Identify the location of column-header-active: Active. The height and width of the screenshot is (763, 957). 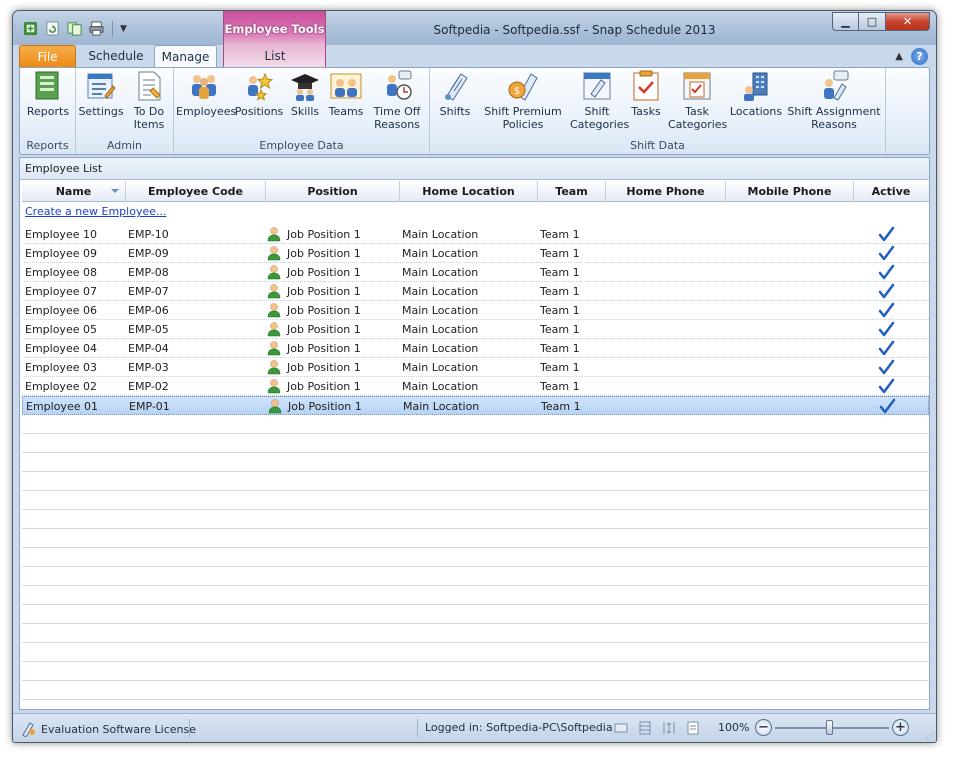
(891, 191).